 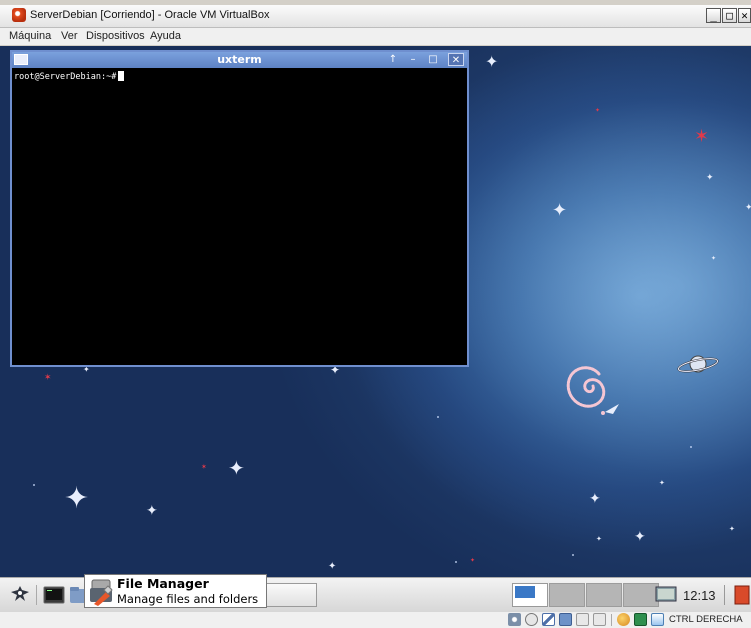 What do you see at coordinates (514, 619) in the screenshot?
I see `hard-disk-icon` at bounding box center [514, 619].